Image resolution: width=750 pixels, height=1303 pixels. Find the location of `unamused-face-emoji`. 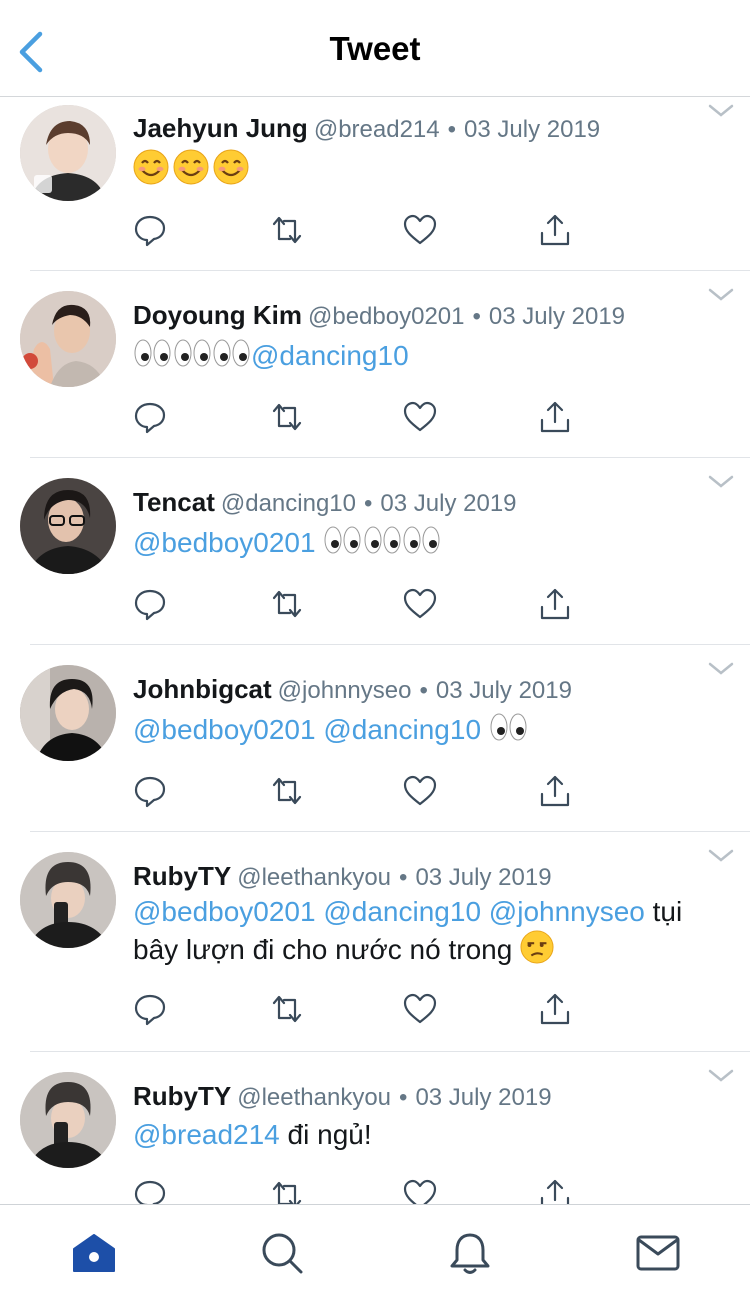

unamused-face-emoji is located at coordinates (539, 947).